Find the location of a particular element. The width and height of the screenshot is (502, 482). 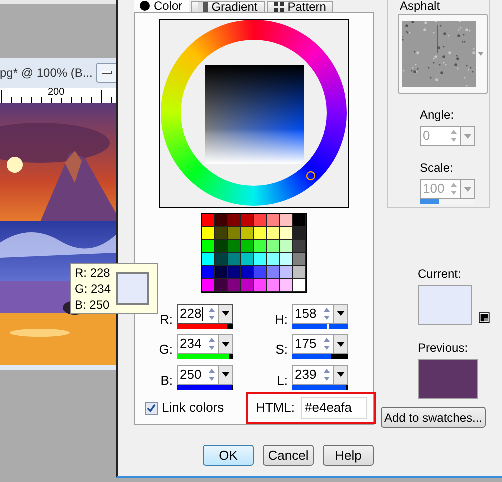

slider-thumb is located at coordinates (327, 326).